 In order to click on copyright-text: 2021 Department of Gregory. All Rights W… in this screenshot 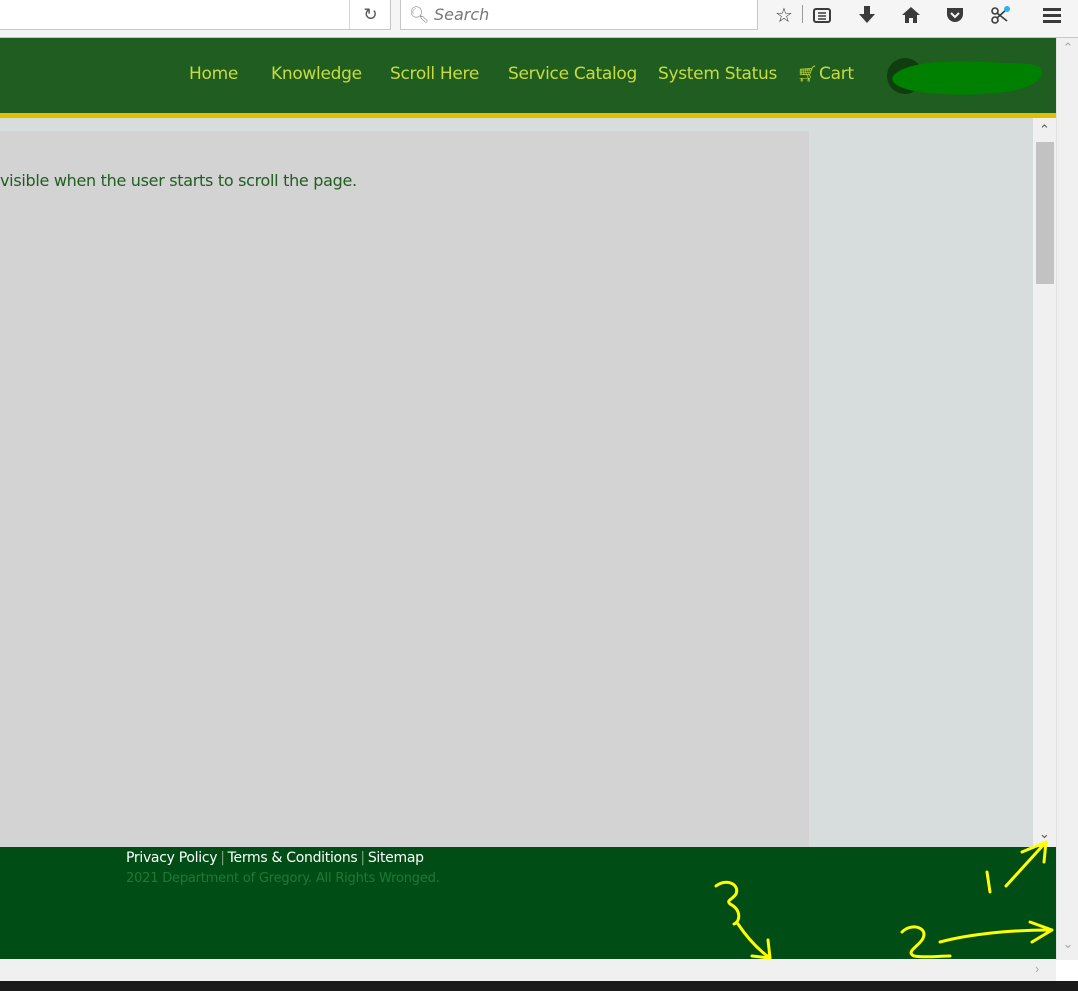, I will do `click(283, 878)`.